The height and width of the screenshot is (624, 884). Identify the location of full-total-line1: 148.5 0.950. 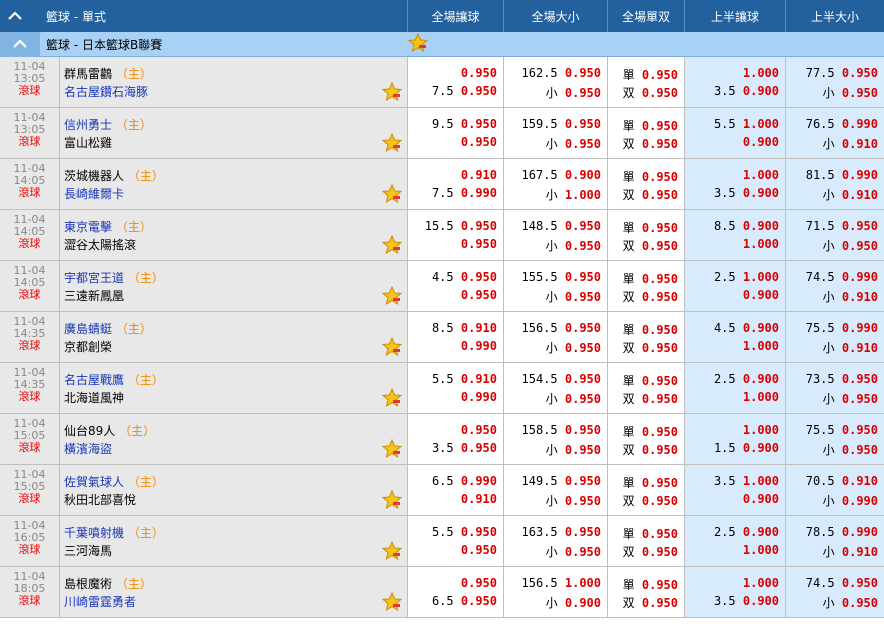
(561, 226).